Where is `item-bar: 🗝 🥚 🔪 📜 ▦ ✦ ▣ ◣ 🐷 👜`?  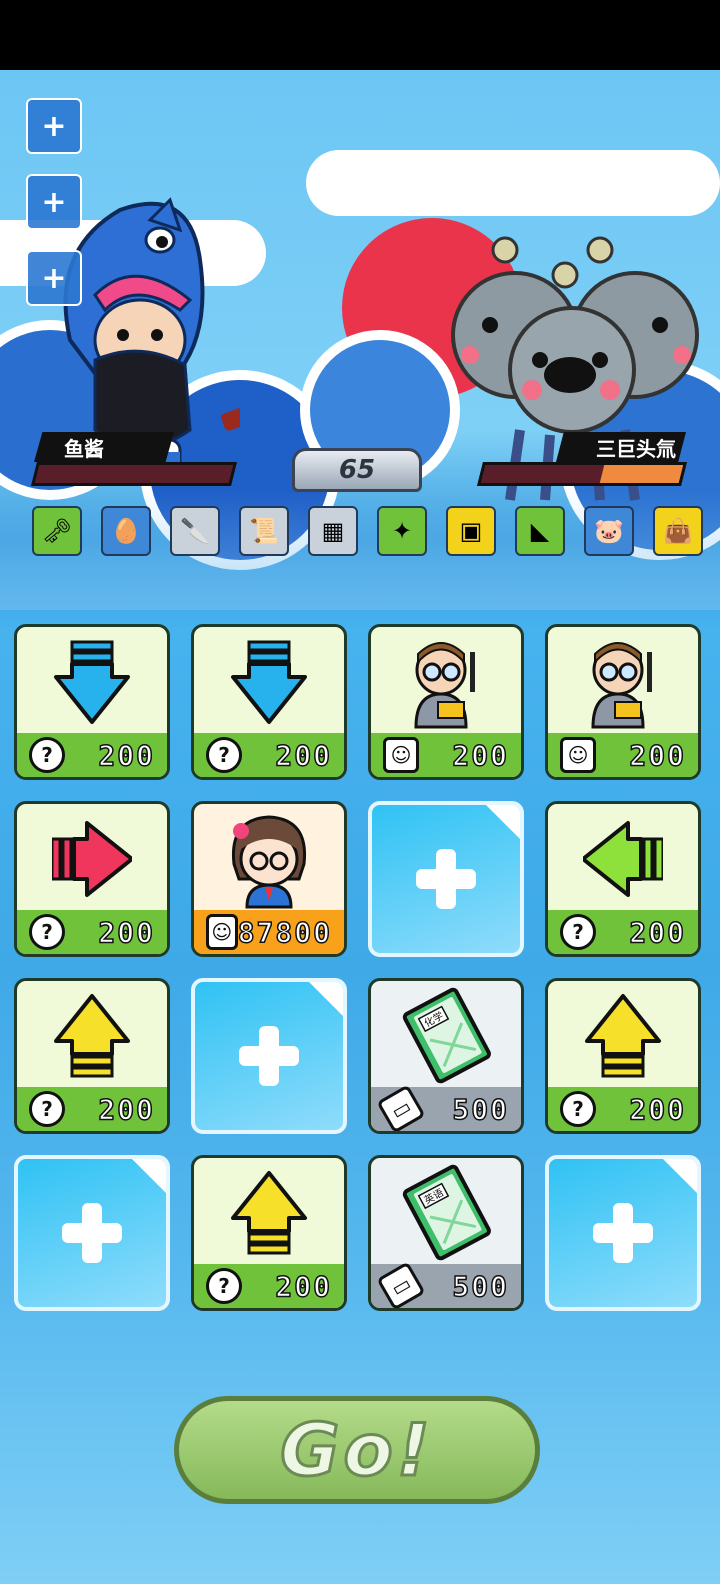 item-bar: 🗝 🥚 🔪 📜 ▦ ✦ ▣ ◣ 🐷 👜 is located at coordinates (360, 536).